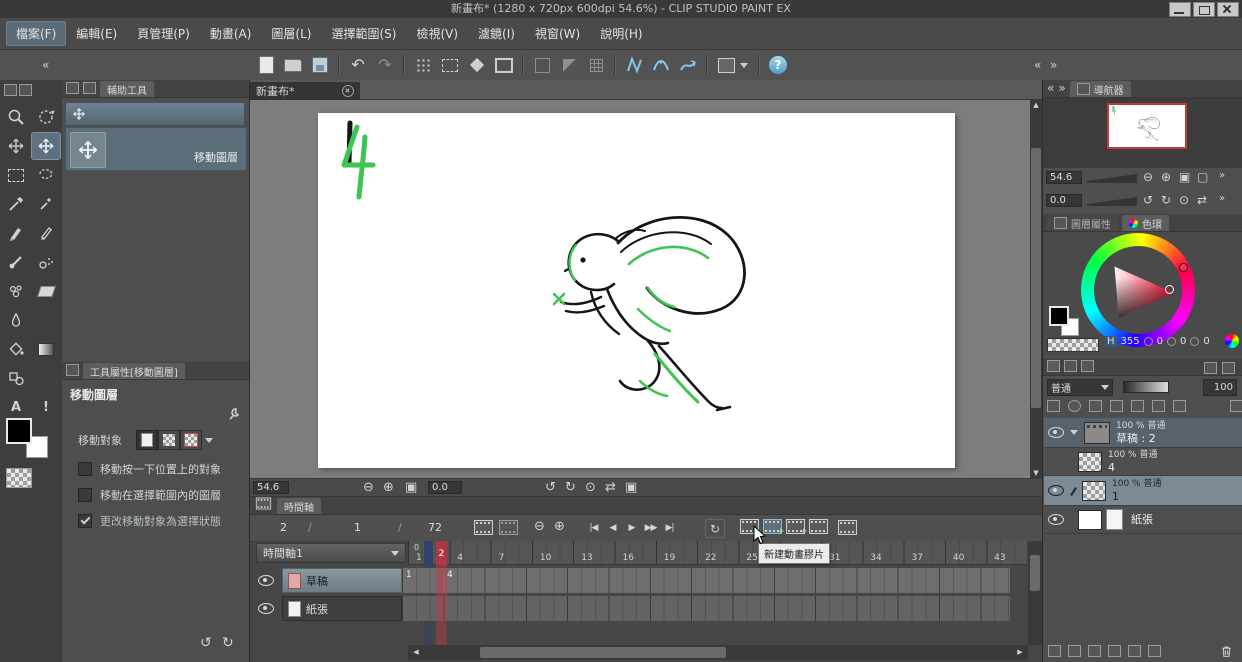 This screenshot has height=662, width=1242. Describe the element at coordinates (1158, 406) in the screenshot. I see `enable-mask-icon` at that location.